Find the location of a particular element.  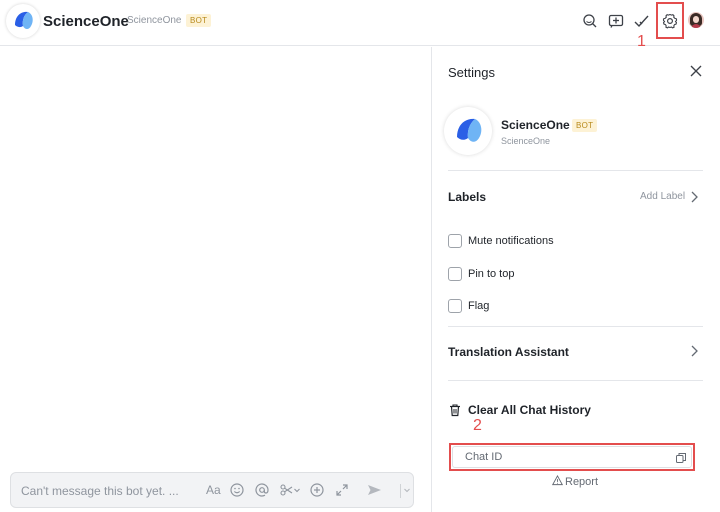

report-link: Report is located at coordinates (575, 481).